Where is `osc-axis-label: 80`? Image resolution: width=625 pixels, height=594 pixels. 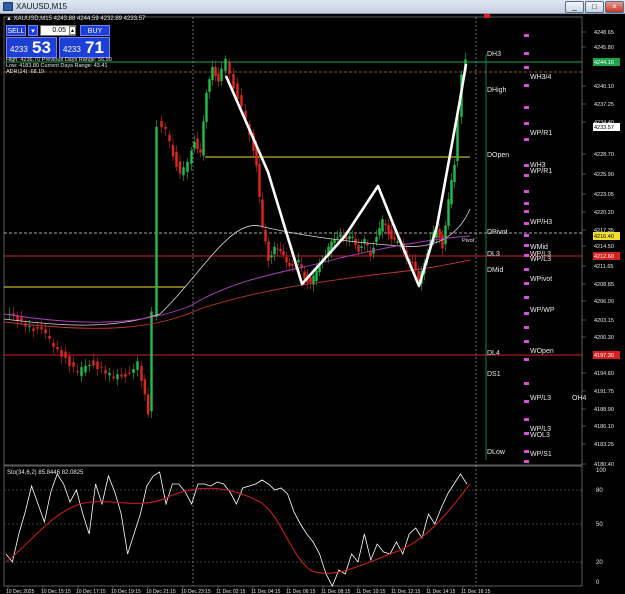 osc-axis-label: 80 is located at coordinates (599, 491).